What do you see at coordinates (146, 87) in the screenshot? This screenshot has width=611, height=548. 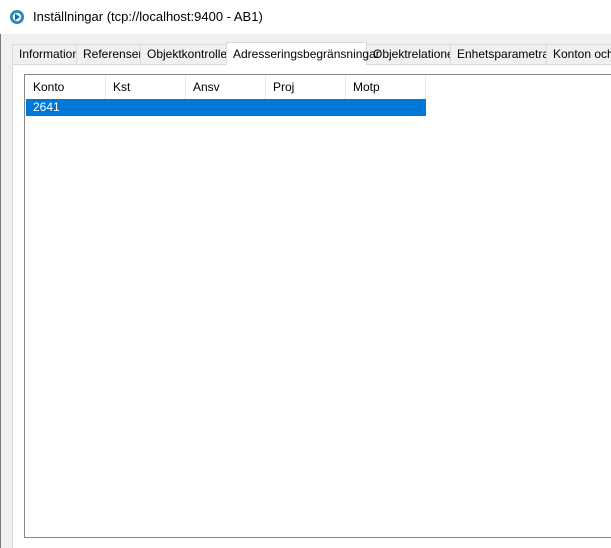 I see `column-header-kst: Kst` at bounding box center [146, 87].